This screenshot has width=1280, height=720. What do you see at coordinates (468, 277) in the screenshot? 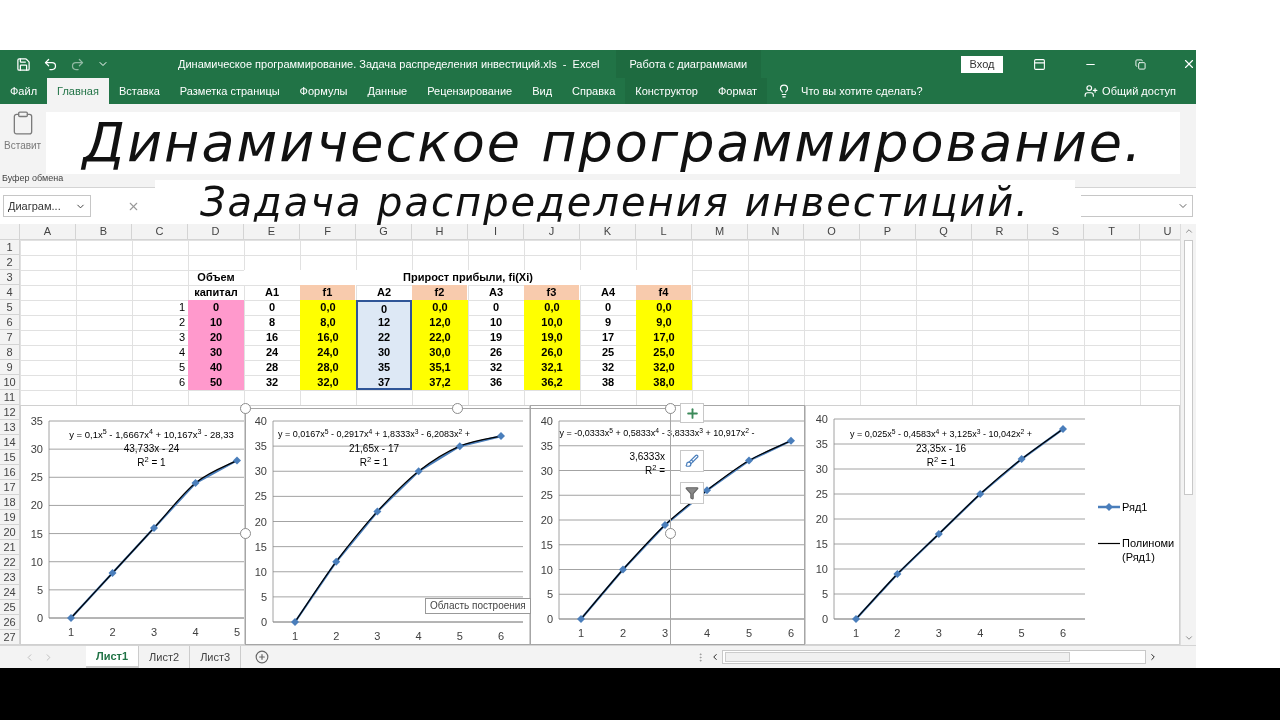
I see `table-cell: Прирост прибыли, fi(Xi)` at bounding box center [468, 277].